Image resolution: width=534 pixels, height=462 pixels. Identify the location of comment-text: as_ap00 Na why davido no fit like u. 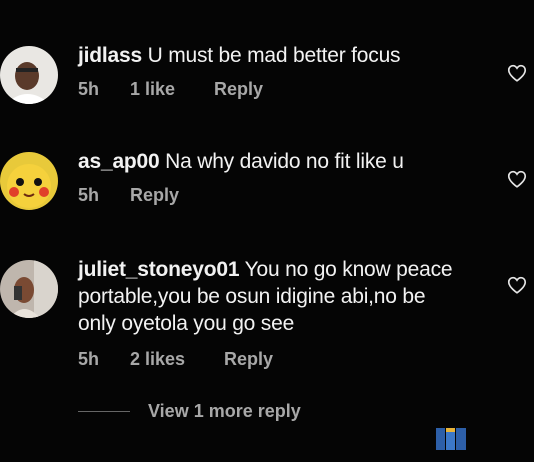
(284, 161).